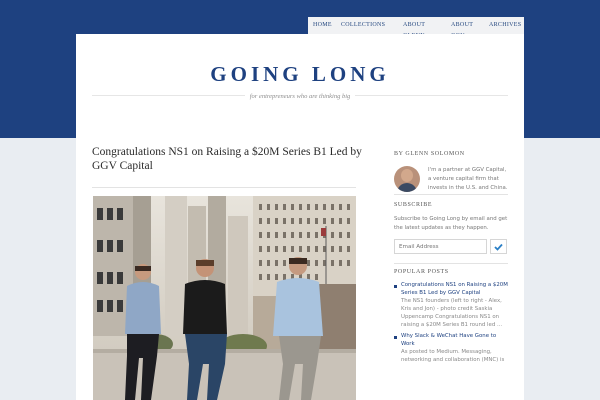 The width and height of the screenshot is (600, 400). Describe the element at coordinates (440, 246) in the screenshot. I see `email-input` at that location.